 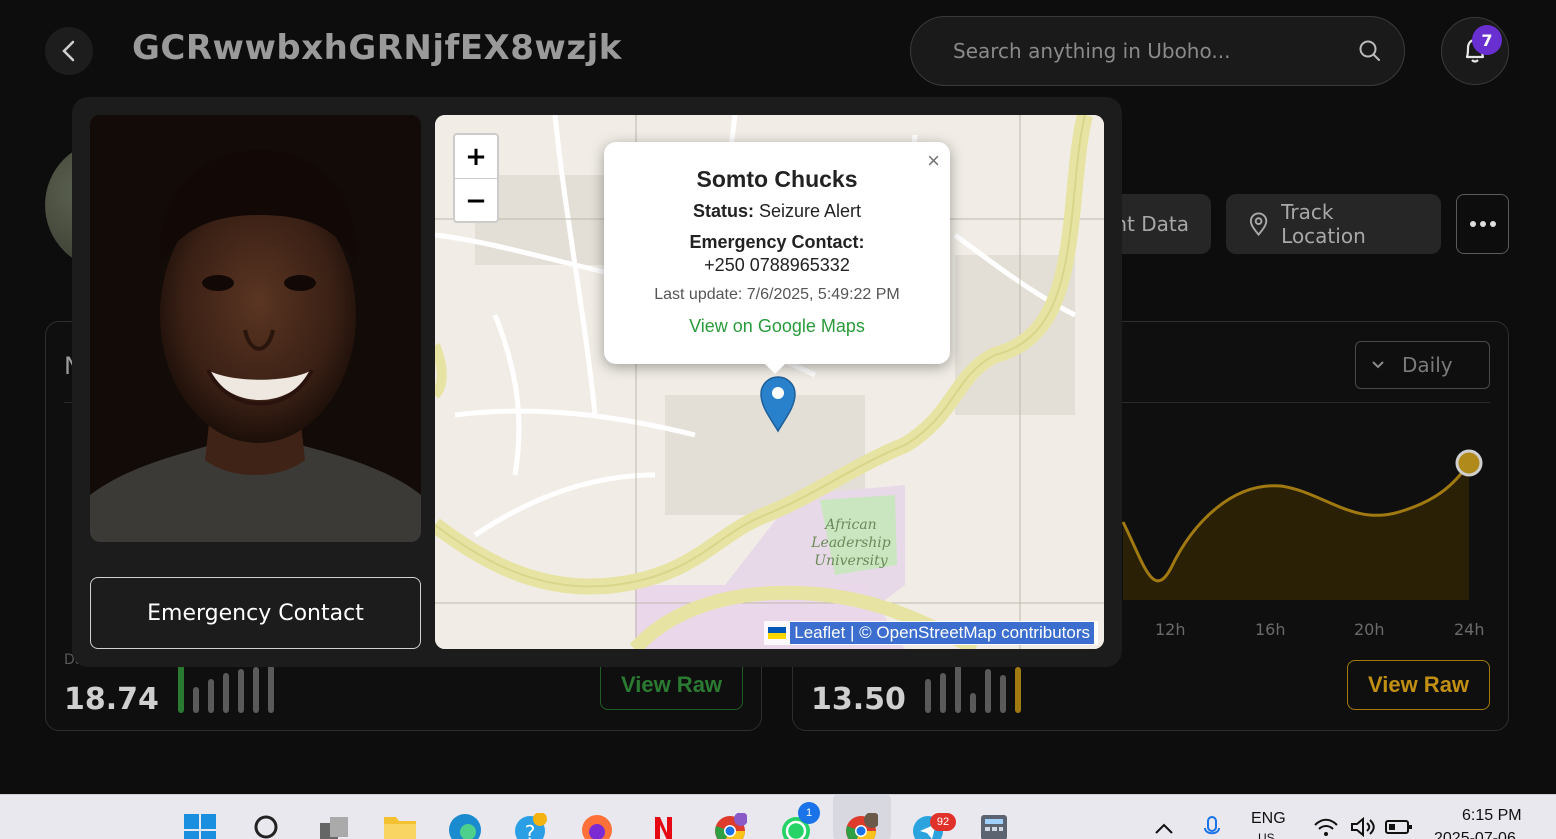 I want to click on location-pin-icon, so click(x=1258, y=224).